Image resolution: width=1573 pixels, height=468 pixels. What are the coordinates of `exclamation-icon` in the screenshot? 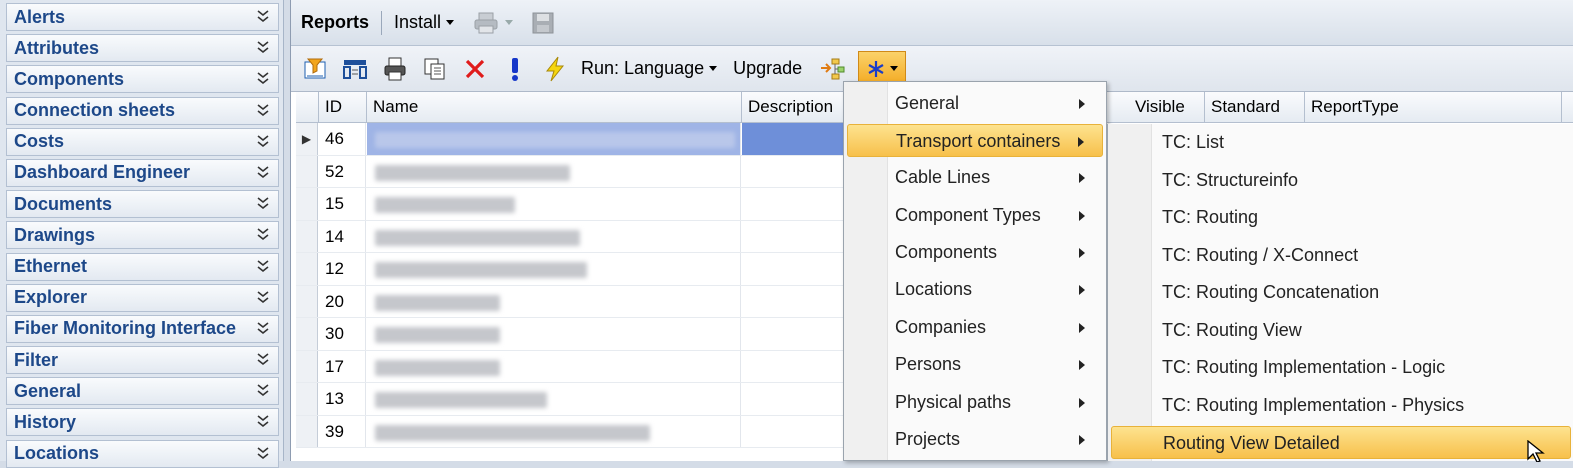 It's located at (515, 69).